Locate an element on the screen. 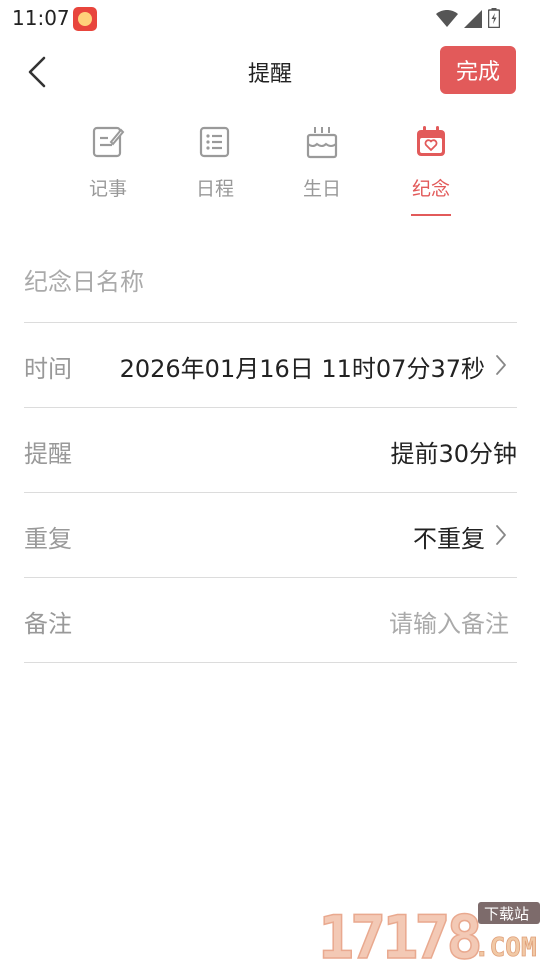 The image size is (540, 960). tab-birthday: 生日 is located at coordinates (322, 168).